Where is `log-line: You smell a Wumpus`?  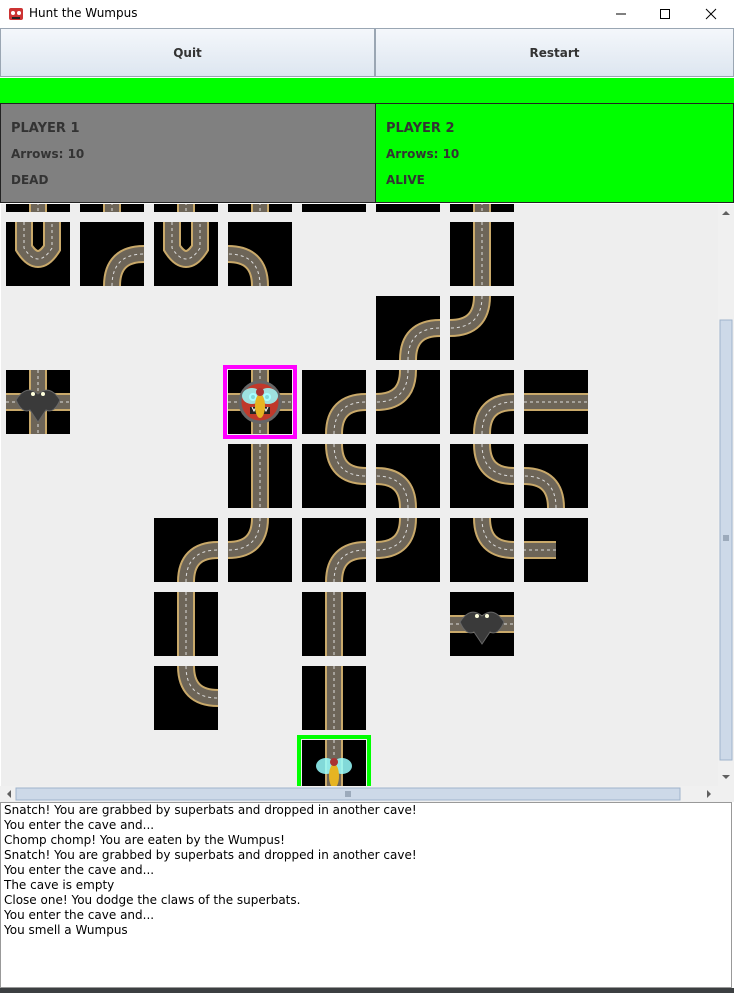
log-line: You smell a Wumpus is located at coordinates (66, 930).